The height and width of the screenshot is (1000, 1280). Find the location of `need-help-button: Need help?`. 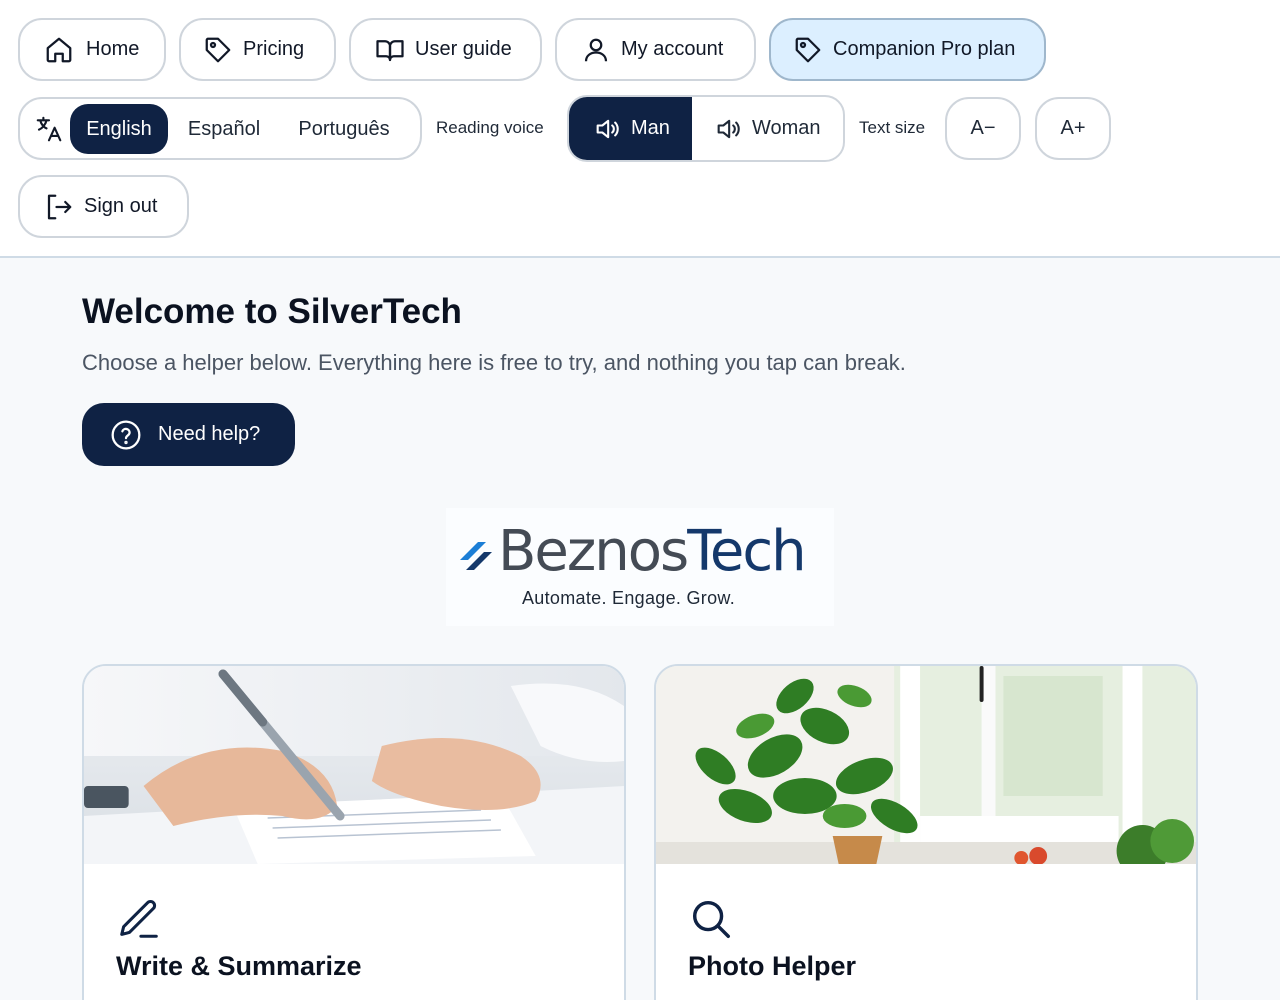

need-help-button: Need help? is located at coordinates (188, 434).